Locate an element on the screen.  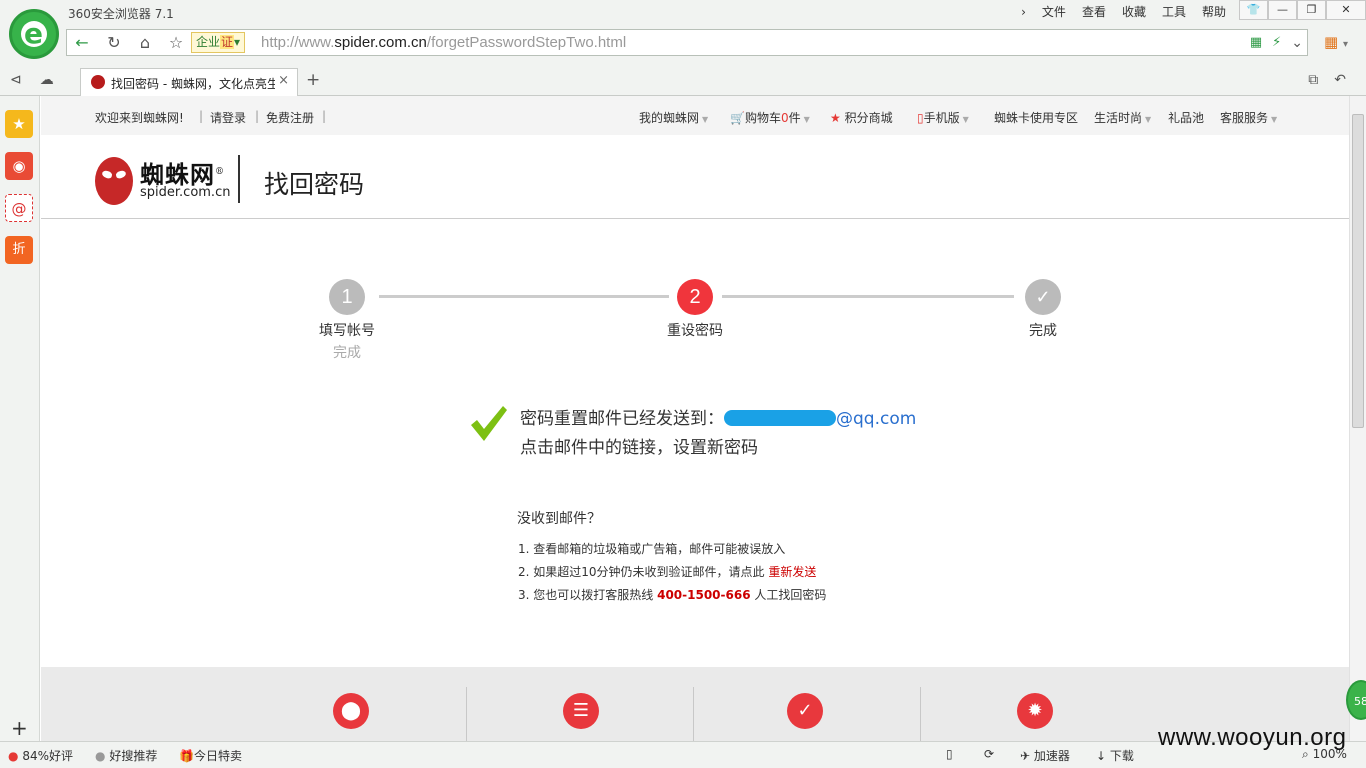
lifestyle-link: 生活时尚 ▼ is located at coordinates (1122, 117).